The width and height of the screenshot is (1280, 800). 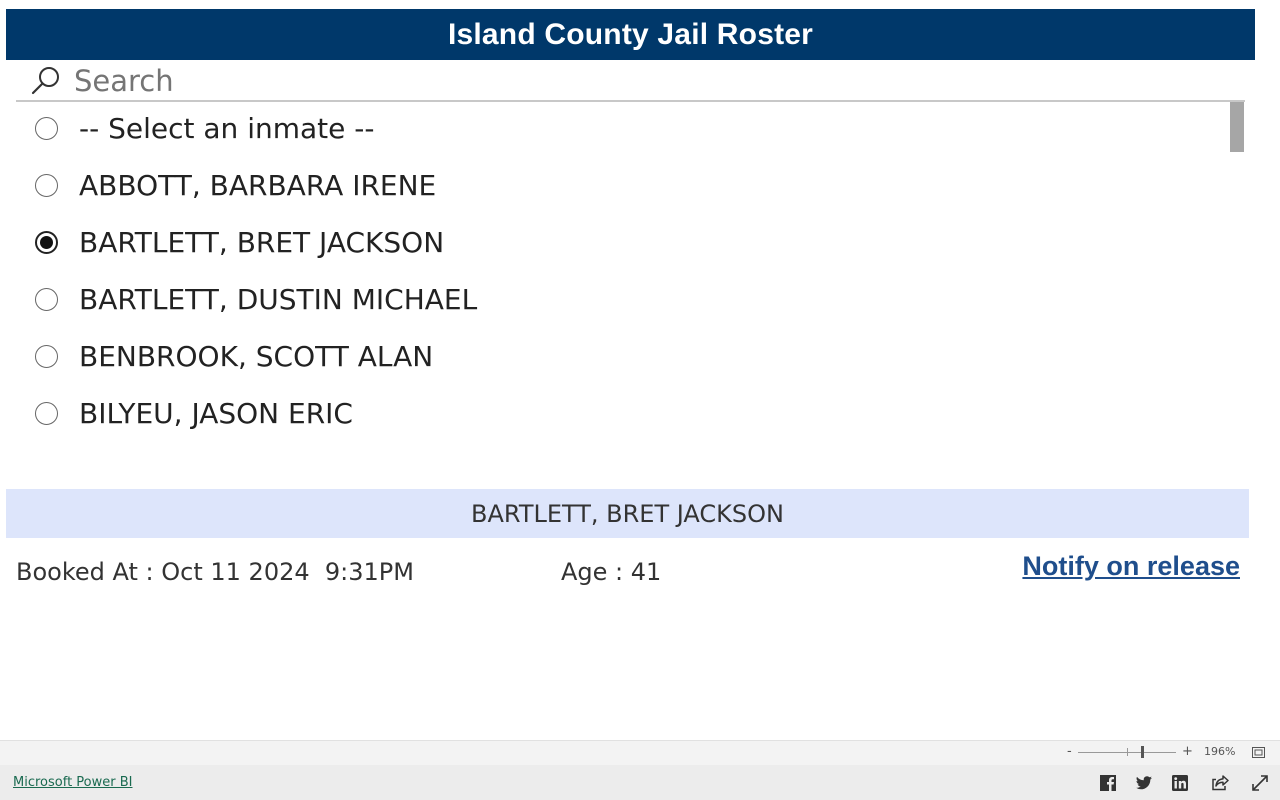 I want to click on list-item: BARTLETT, DUSTIN MICHAEL, so click(x=616, y=301).